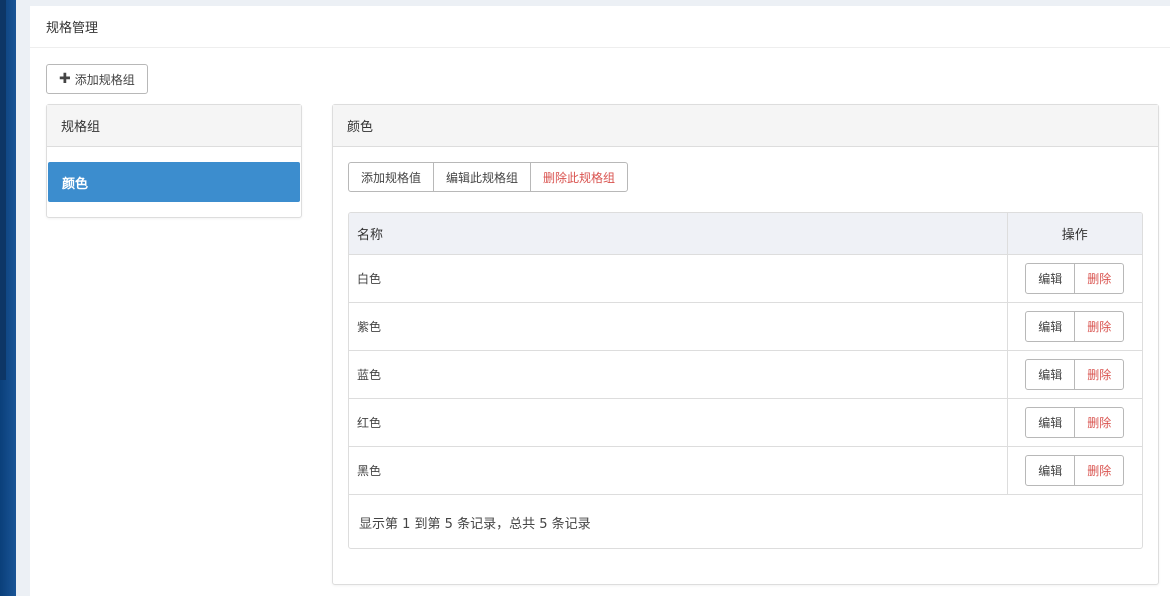 This screenshot has width=1170, height=596. Describe the element at coordinates (1074, 234) in the screenshot. I see `column-header-ops: 操作` at that location.